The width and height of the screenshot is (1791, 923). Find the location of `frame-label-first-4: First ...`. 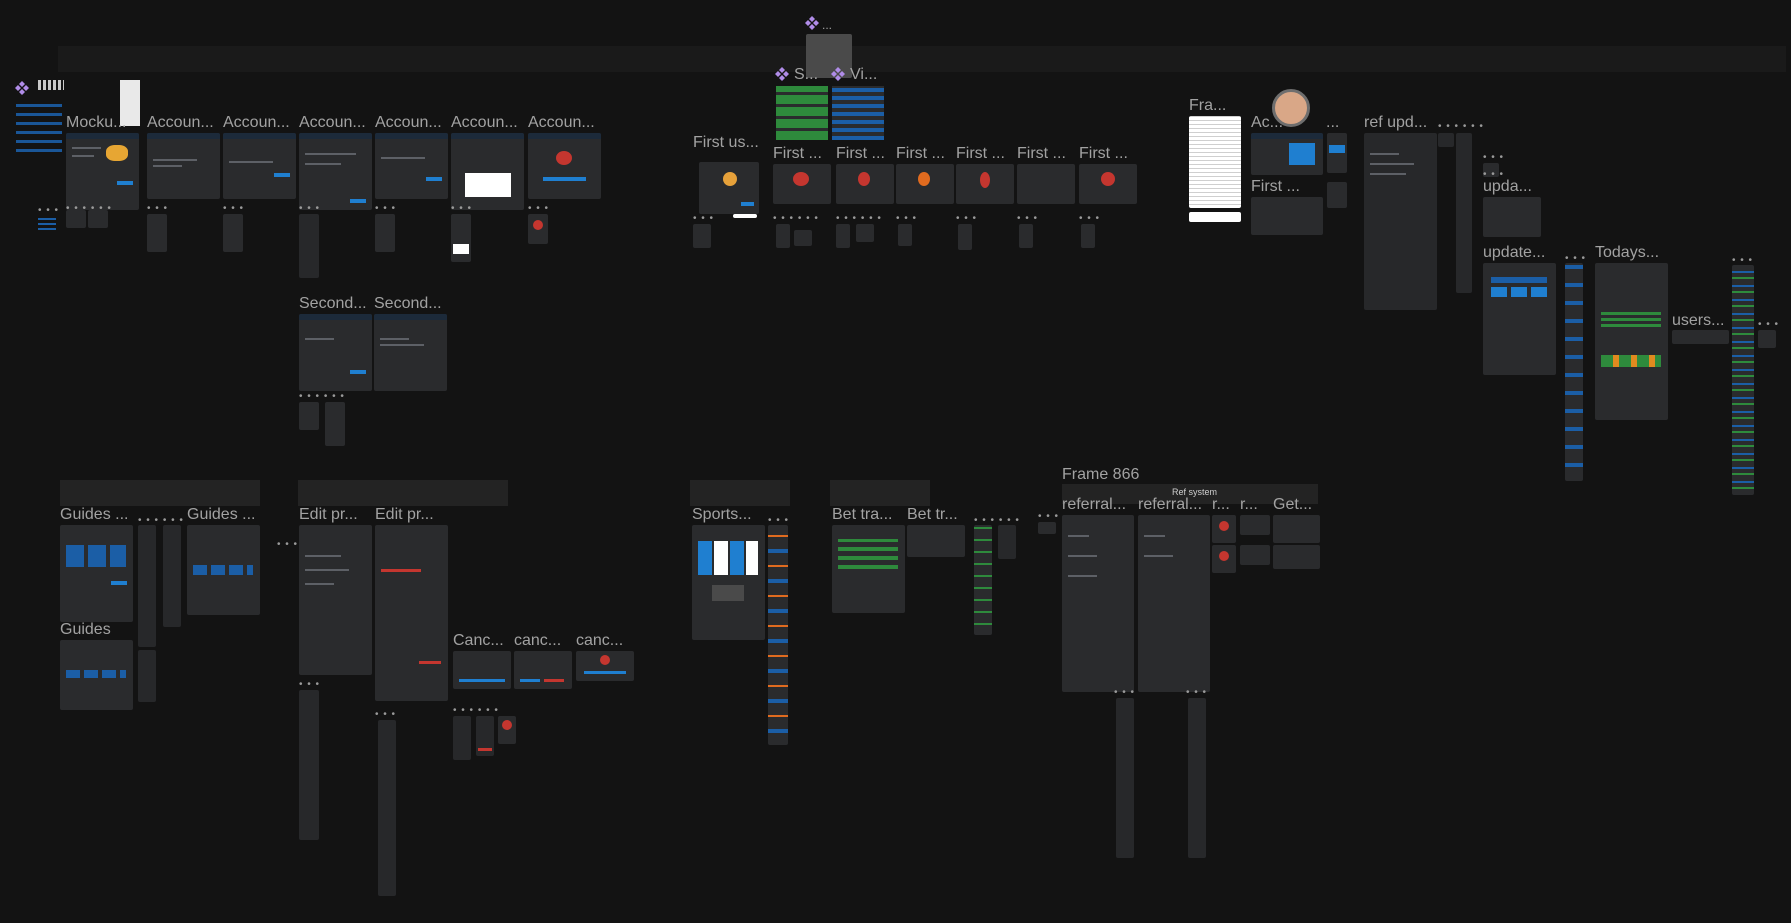

frame-label-first-4: First ... is located at coordinates (980, 154).